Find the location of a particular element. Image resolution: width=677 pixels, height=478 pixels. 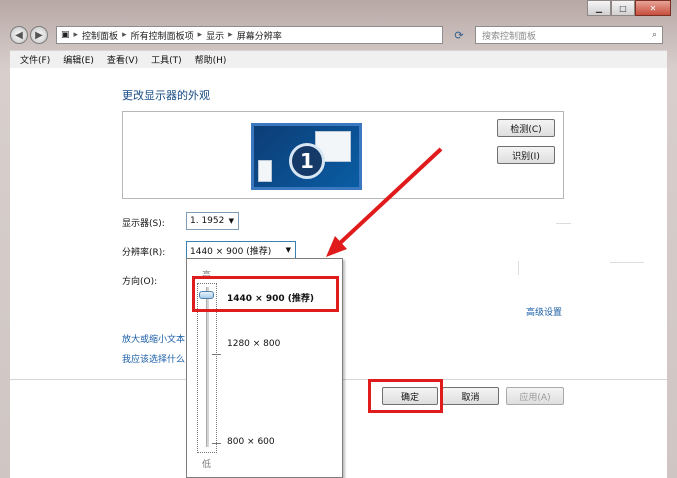

minimize-icon: ▁ is located at coordinates (599, 8).